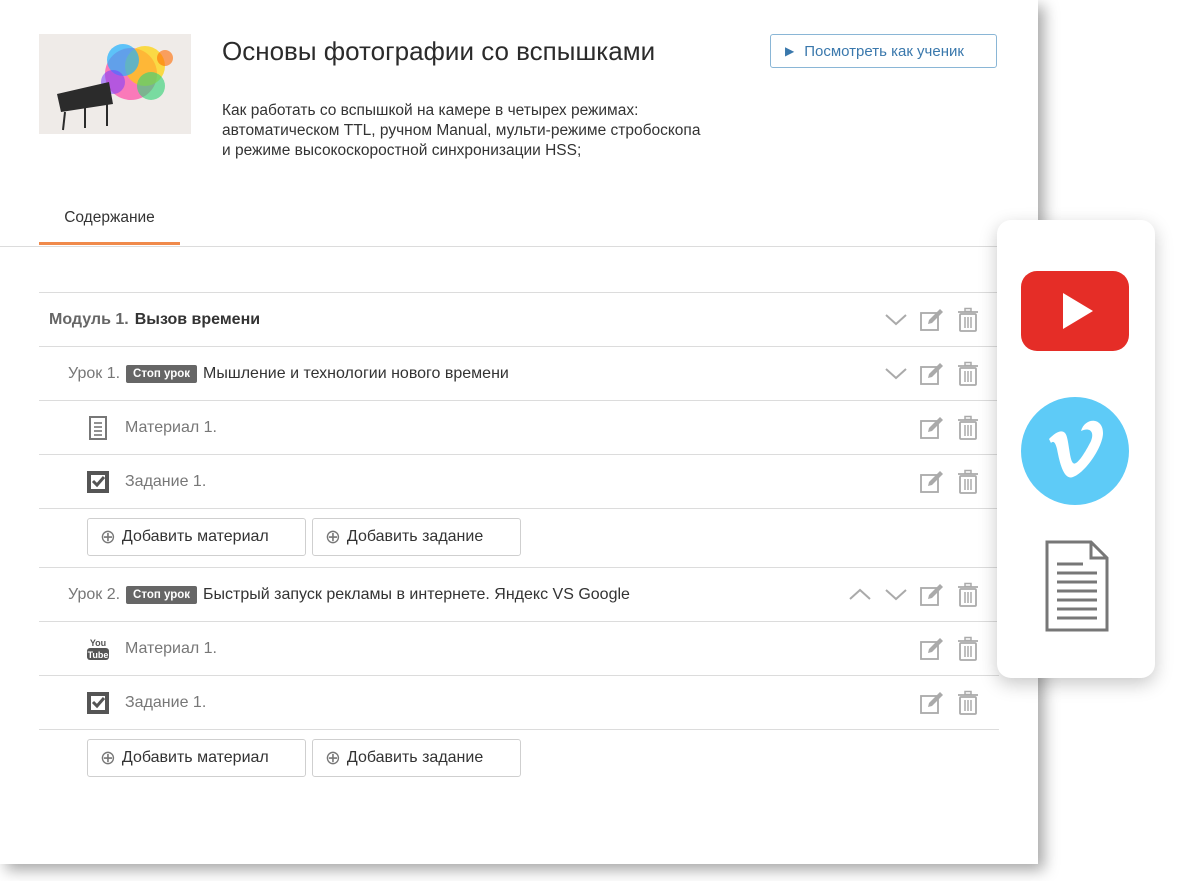 The width and height of the screenshot is (1190, 881). Describe the element at coordinates (115, 84) in the screenshot. I see `course-thumbnail` at that location.